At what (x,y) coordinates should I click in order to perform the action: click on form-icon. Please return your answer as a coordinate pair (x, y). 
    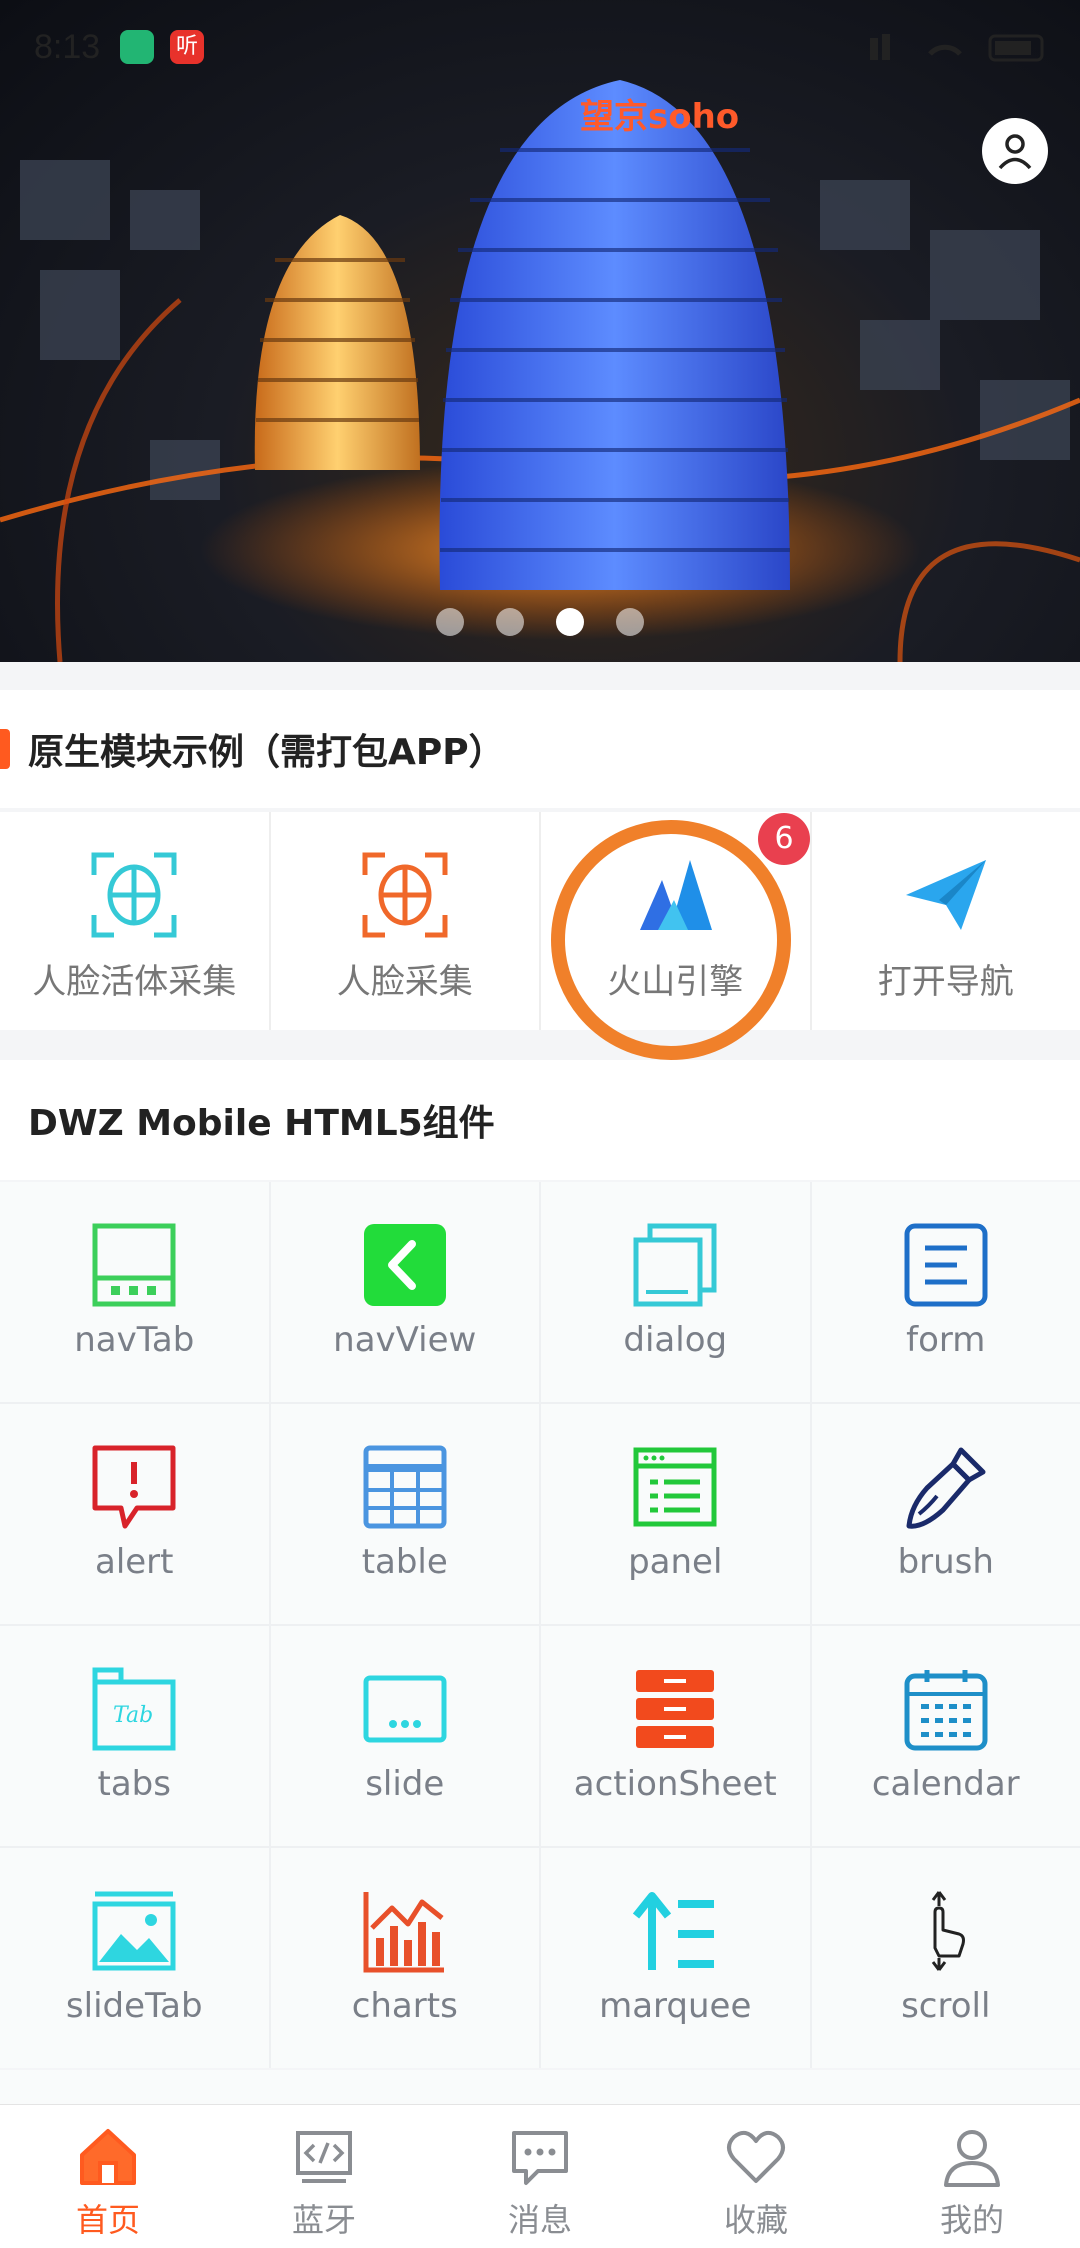
    Looking at the image, I should click on (946, 1265).